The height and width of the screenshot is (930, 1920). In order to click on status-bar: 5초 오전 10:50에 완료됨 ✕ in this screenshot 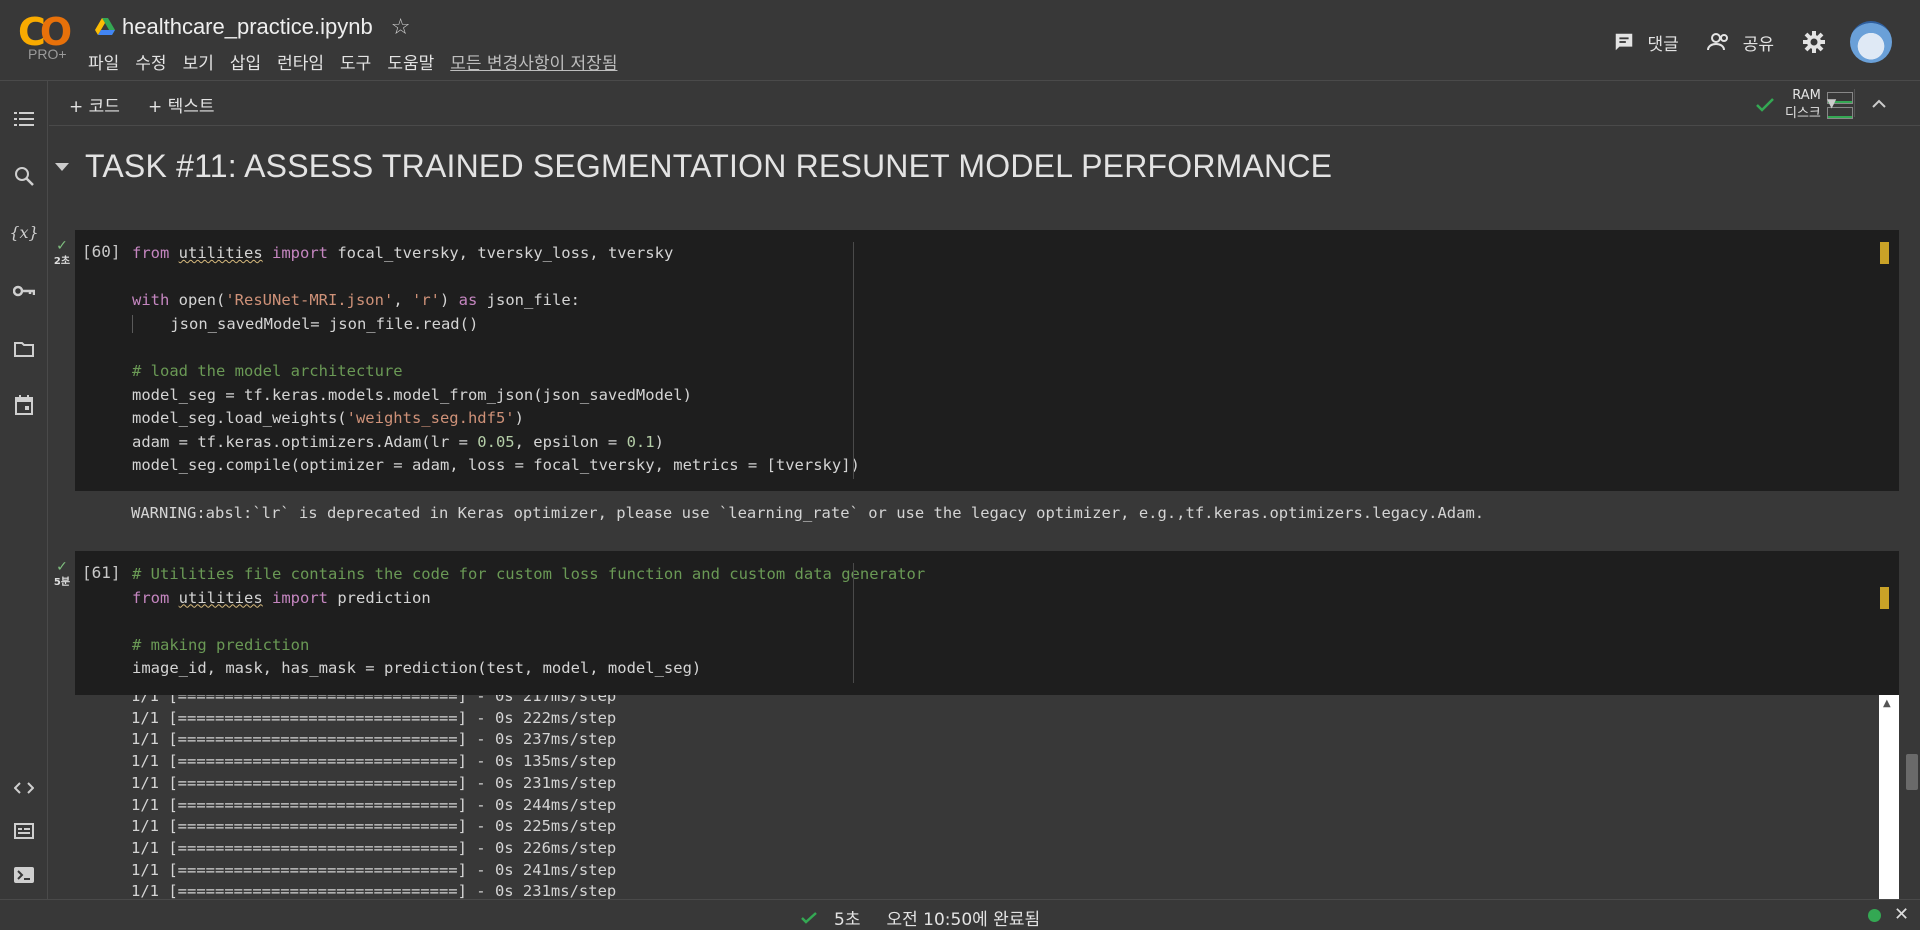, I will do `click(960, 914)`.